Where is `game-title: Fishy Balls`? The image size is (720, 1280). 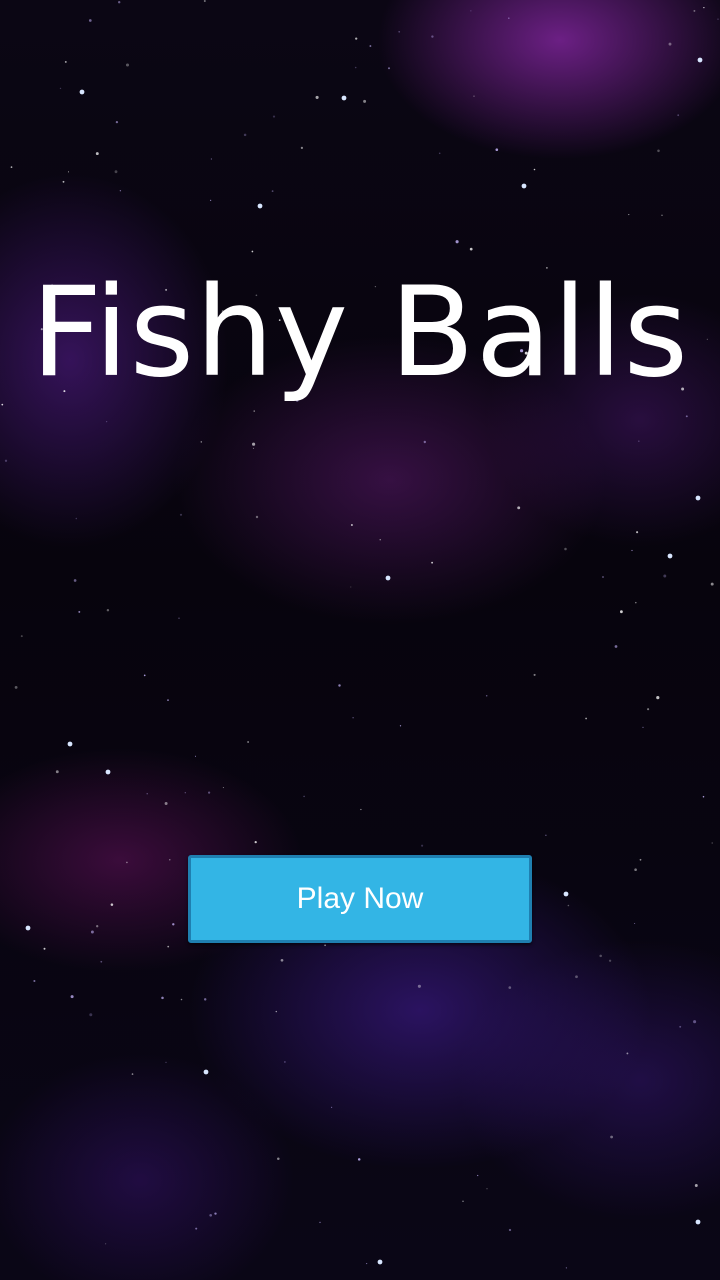 game-title: Fishy Balls is located at coordinates (360, 333).